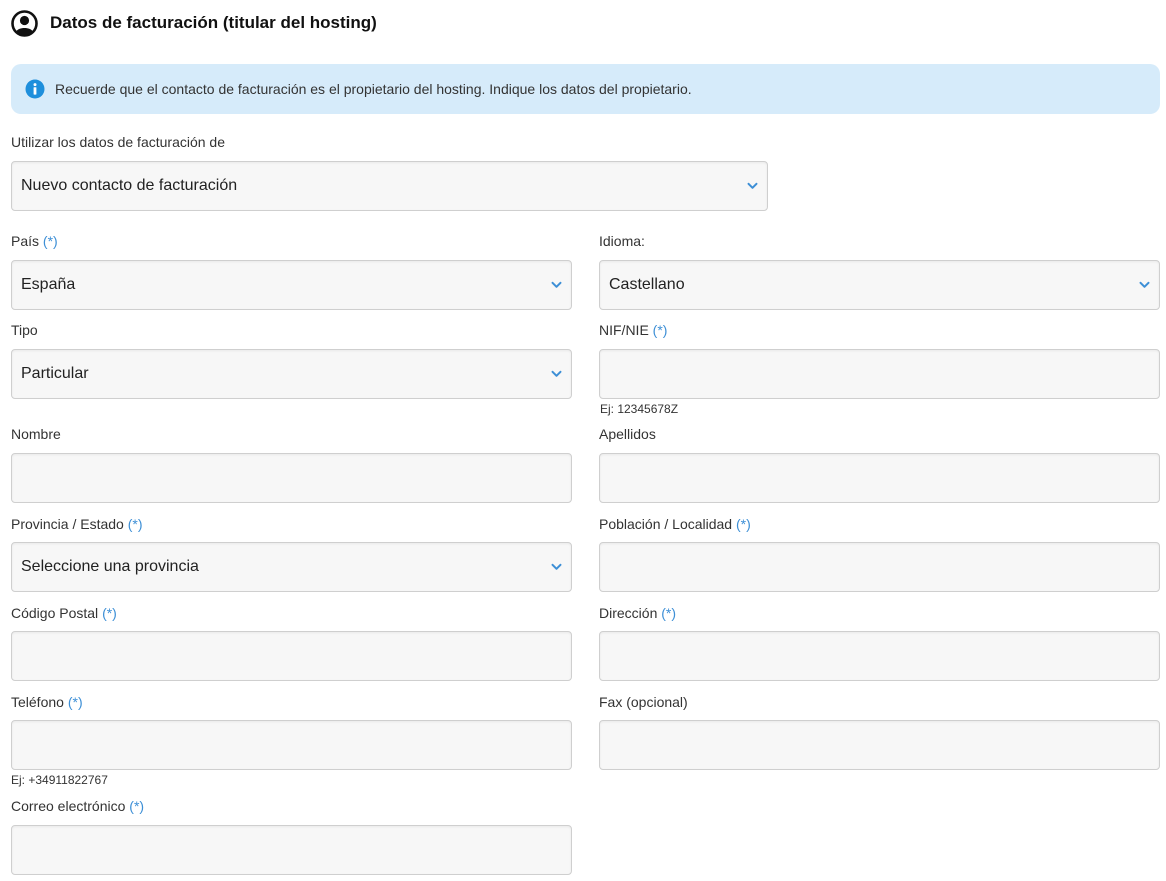 This screenshot has width=1166, height=881. What do you see at coordinates (291, 374) in the screenshot?
I see `tipo-select: Particular` at bounding box center [291, 374].